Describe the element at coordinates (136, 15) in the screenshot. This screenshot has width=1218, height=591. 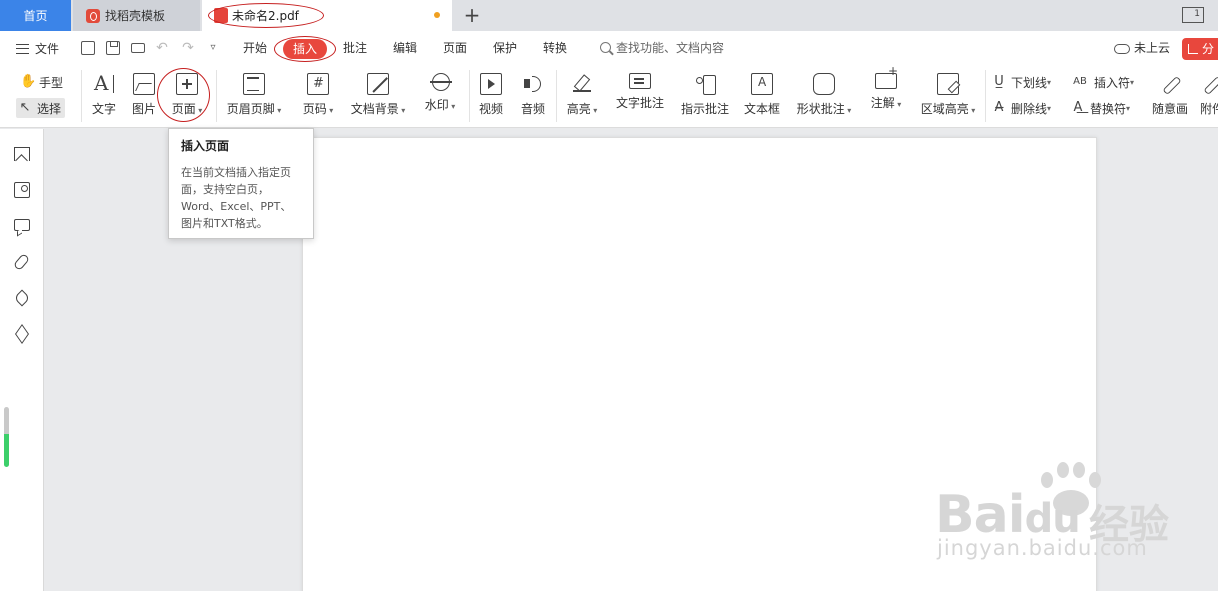
I see `tab-template: 找稻壳模板` at that location.